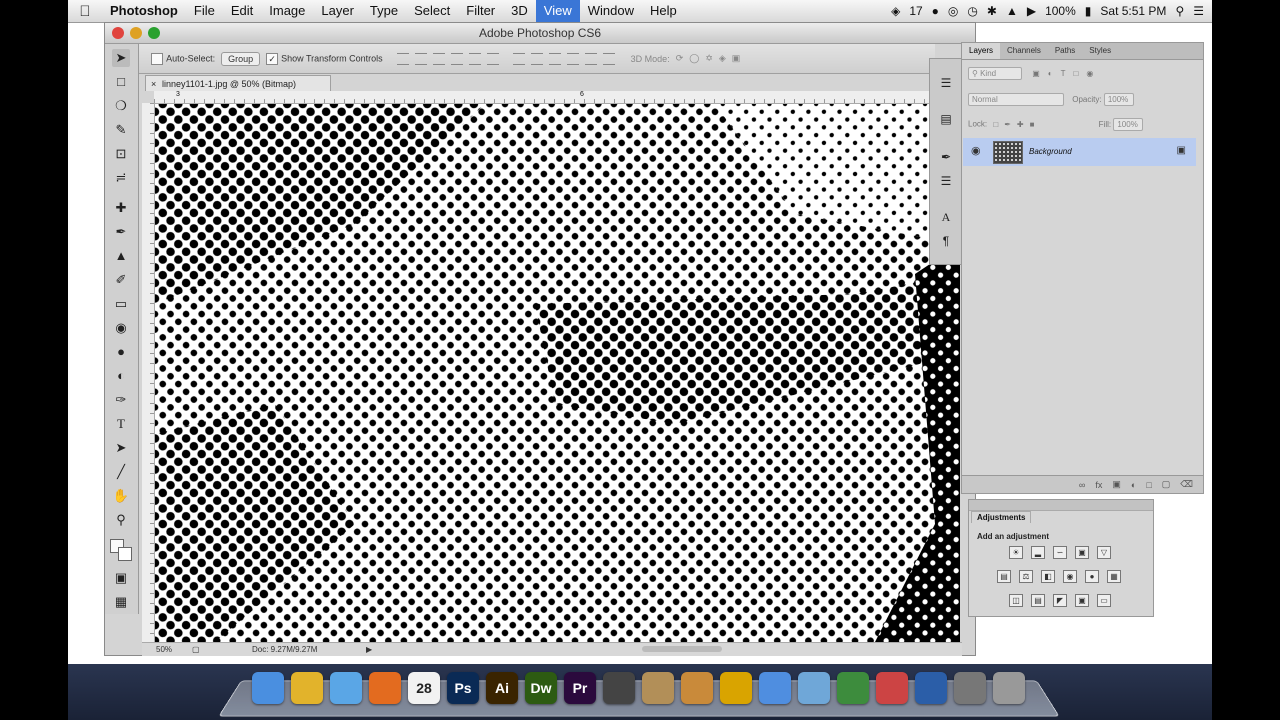  What do you see at coordinates (680, 58) in the screenshot?
I see `3d-rotate-icon: ⟳` at bounding box center [680, 58].